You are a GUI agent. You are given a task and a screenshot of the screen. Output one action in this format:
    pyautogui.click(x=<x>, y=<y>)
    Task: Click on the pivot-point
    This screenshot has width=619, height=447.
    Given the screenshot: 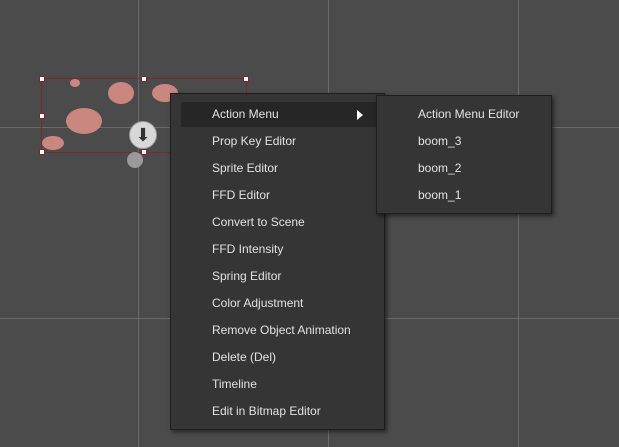 What is the action you would take?
    pyautogui.click(x=135, y=160)
    